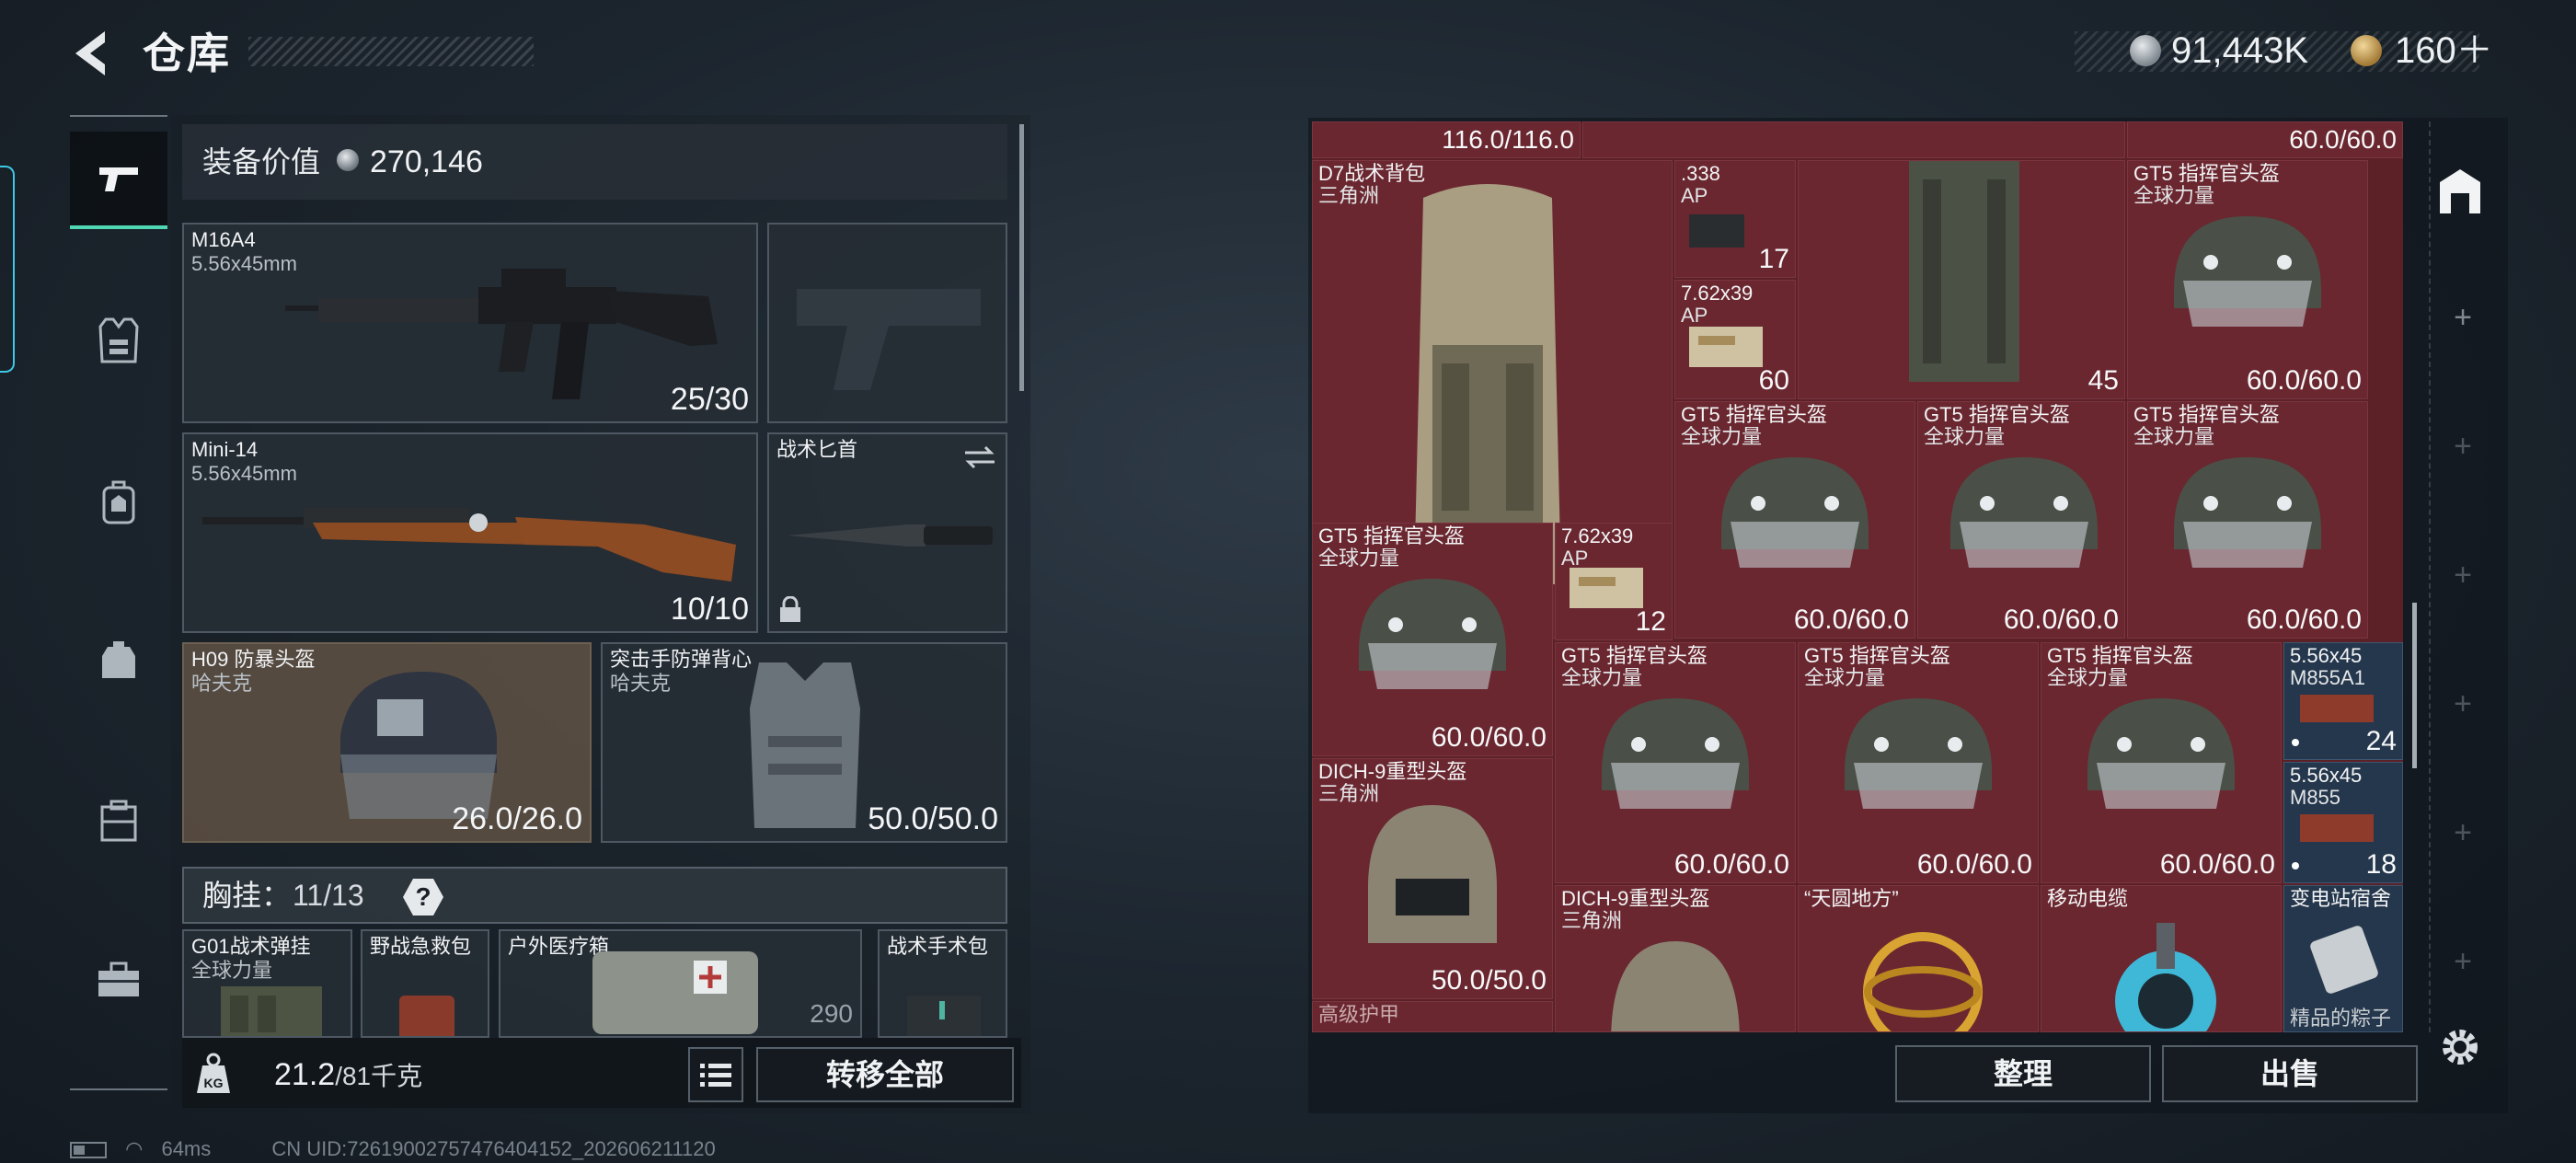 This screenshot has width=2576, height=1163. What do you see at coordinates (2265, 139) in the screenshot?
I see `stash-item: 60.0/60.0` at bounding box center [2265, 139].